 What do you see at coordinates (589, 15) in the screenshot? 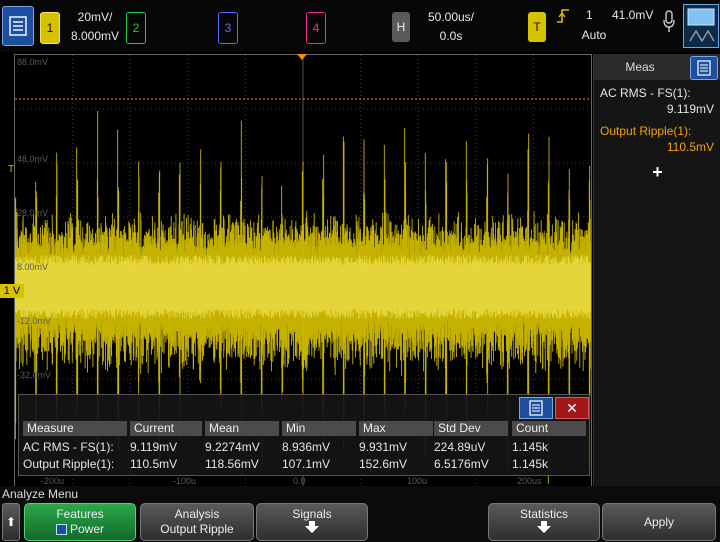
I see `trigger-source: 1` at bounding box center [589, 15].